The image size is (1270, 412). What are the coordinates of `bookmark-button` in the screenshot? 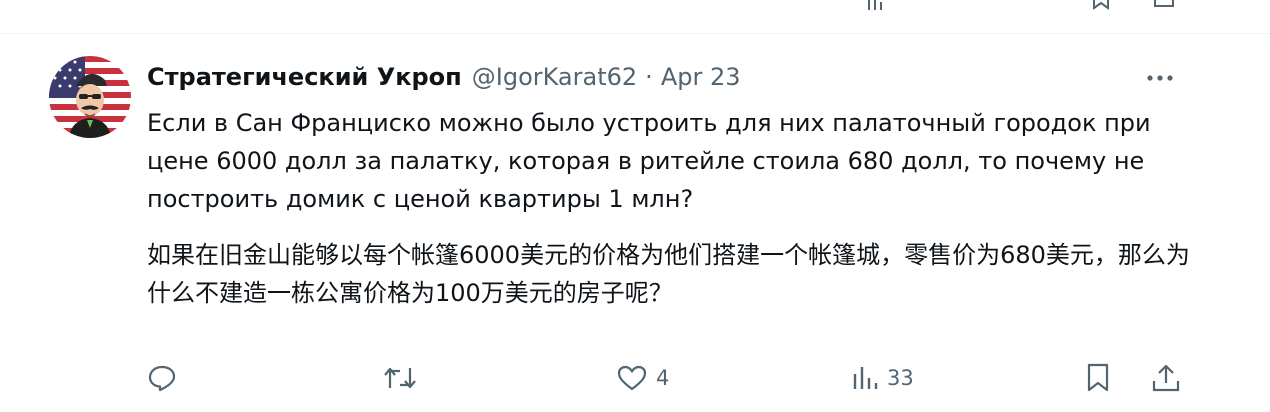 It's located at (1098, 378).